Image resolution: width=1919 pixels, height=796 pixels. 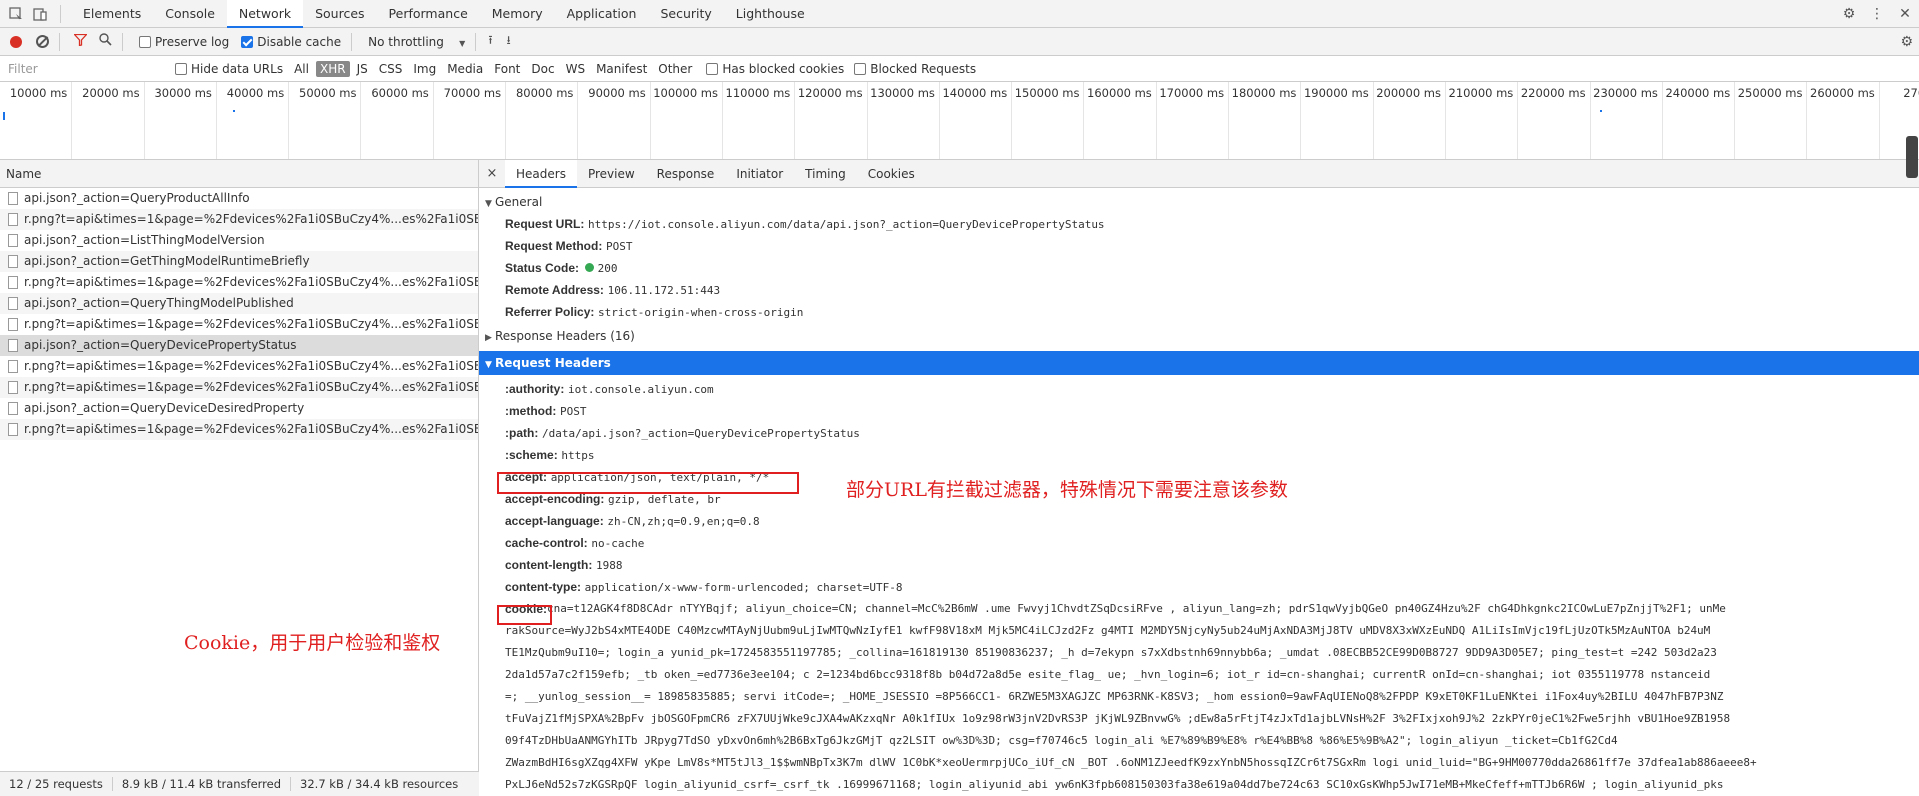 I want to click on tab-console: Console, so click(x=190, y=14).